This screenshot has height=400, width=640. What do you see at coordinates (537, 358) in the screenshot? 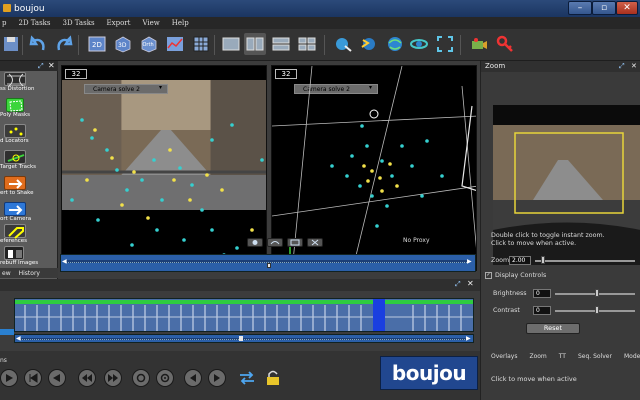
I see `tab-zoom: Zoom` at bounding box center [537, 358].